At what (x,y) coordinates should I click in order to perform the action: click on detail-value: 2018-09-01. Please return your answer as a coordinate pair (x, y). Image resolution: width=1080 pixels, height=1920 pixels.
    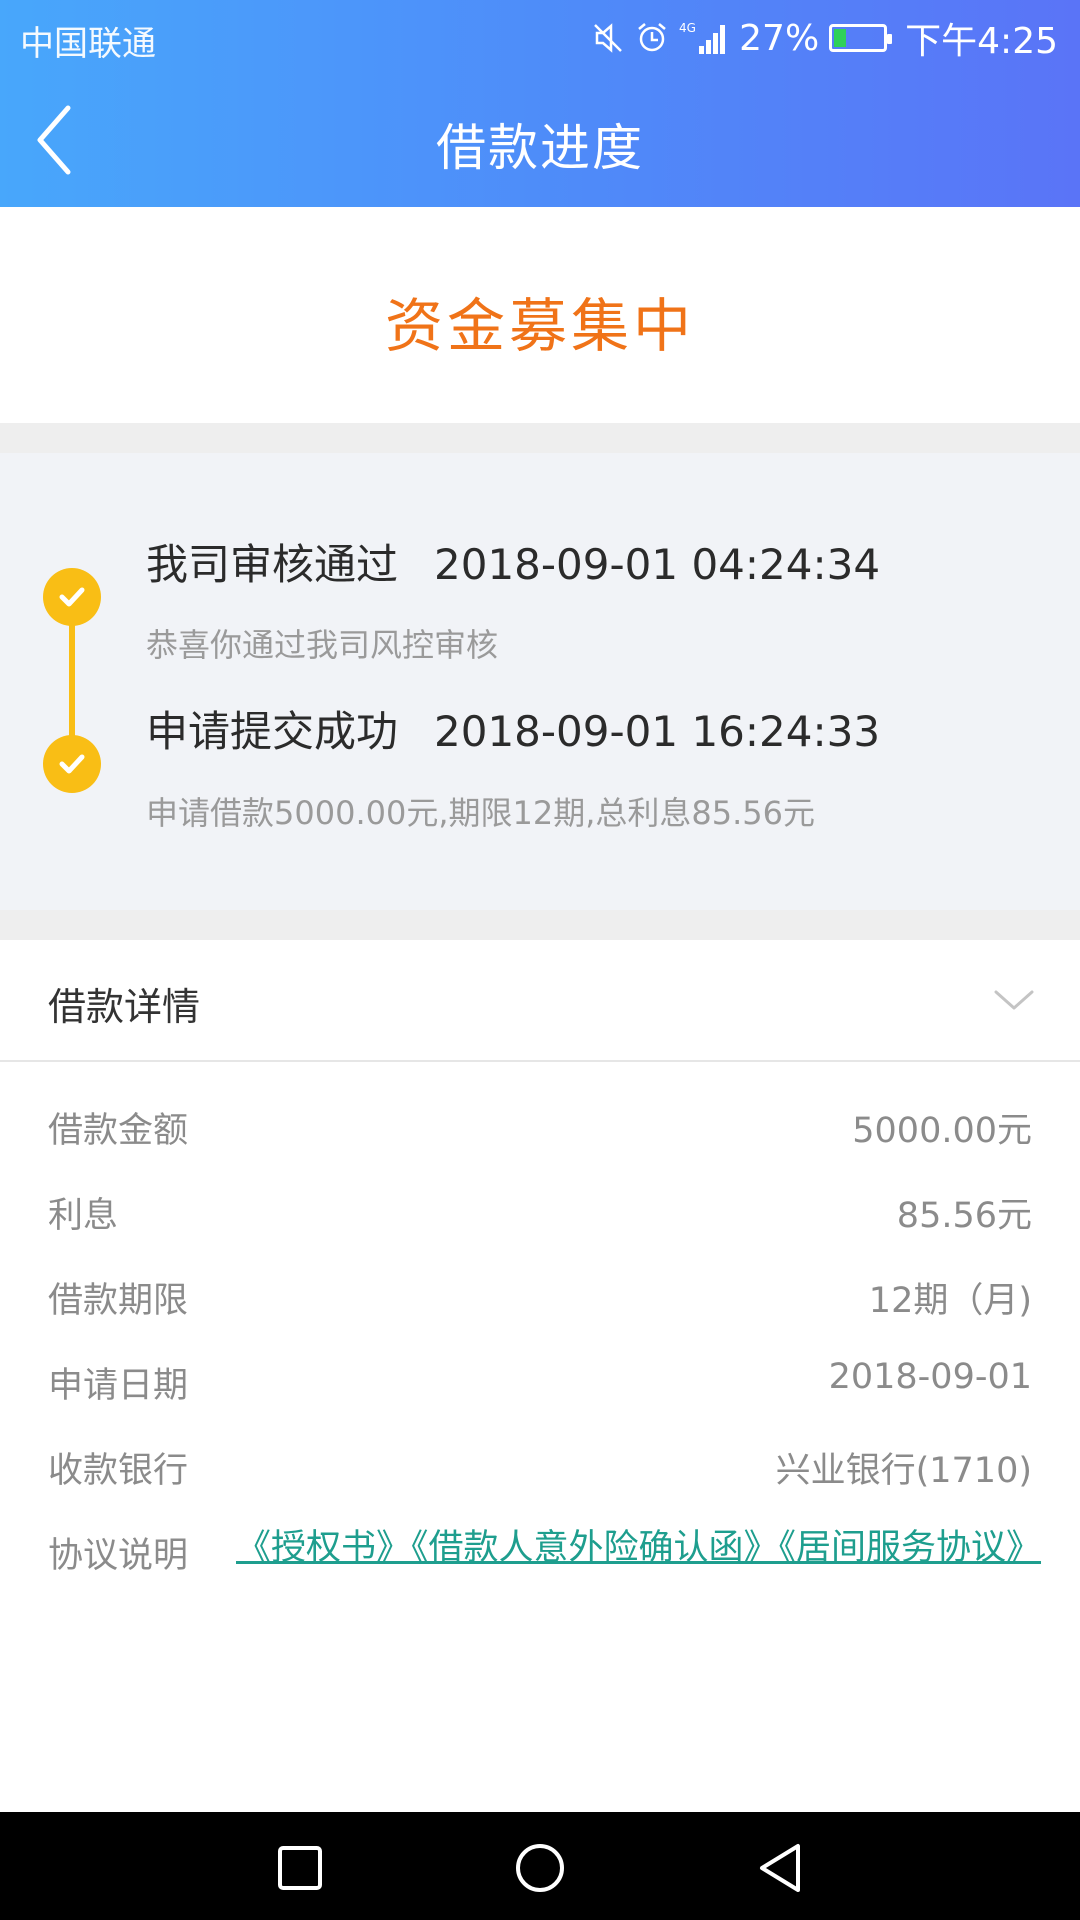
    Looking at the image, I should click on (930, 1377).